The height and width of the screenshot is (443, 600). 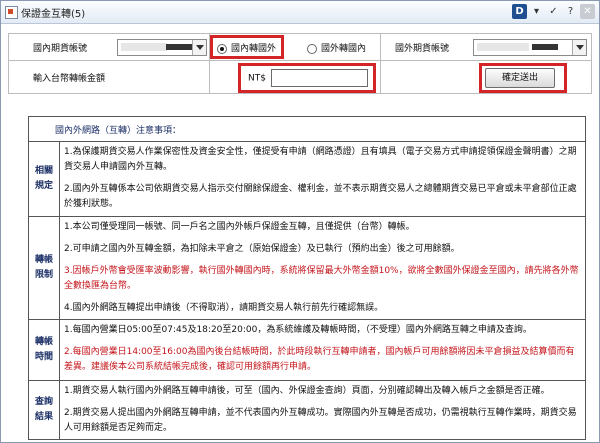 I want to click on titlebar-buttons: D ▾ ✓ ? ✕, so click(x=553, y=11).